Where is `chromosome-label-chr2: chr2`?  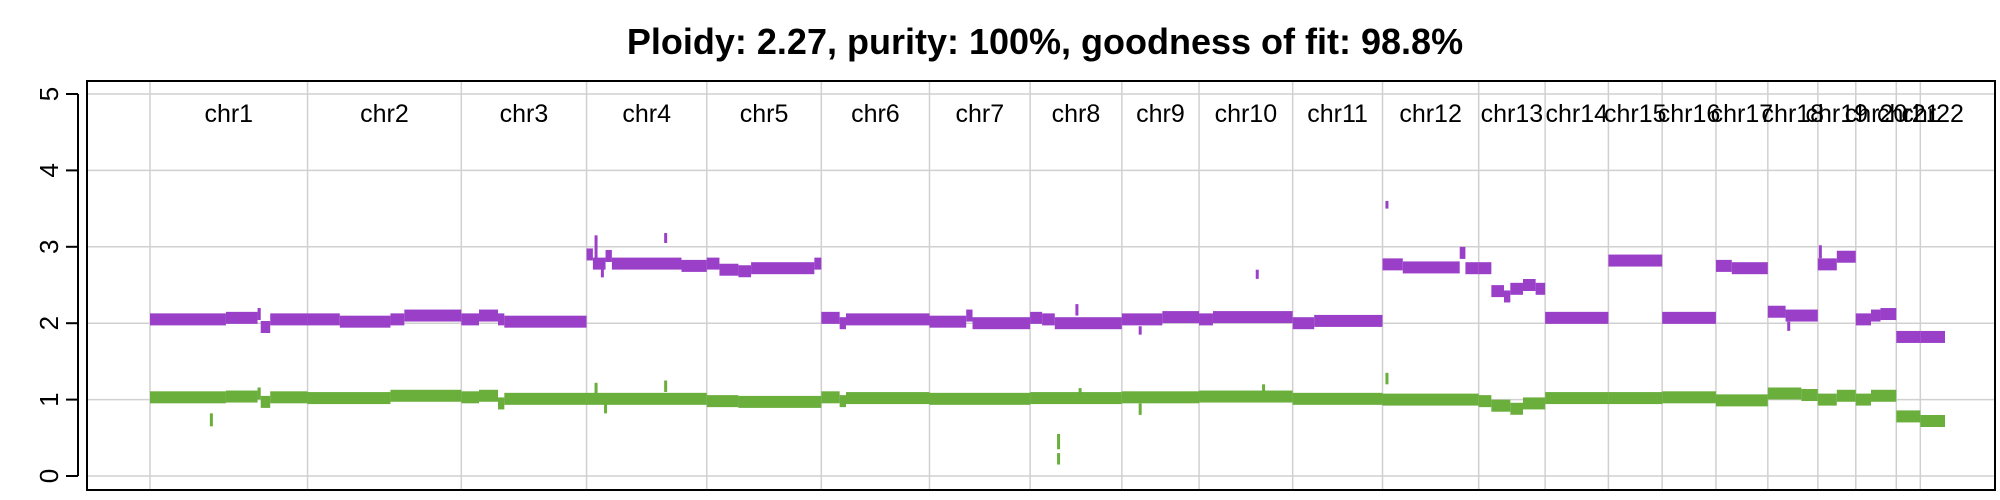 chromosome-label-chr2: chr2 is located at coordinates (384, 114).